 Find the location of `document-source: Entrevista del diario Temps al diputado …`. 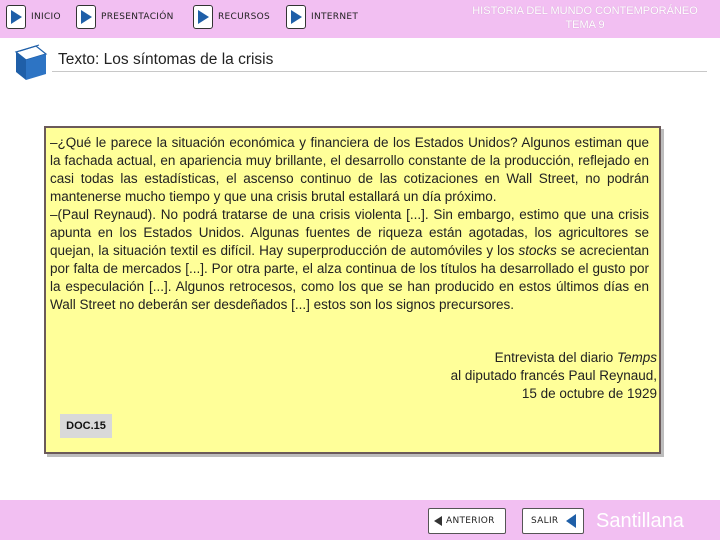

document-source: Entrevista del diario Temps al diputado … is located at coordinates (554, 376).